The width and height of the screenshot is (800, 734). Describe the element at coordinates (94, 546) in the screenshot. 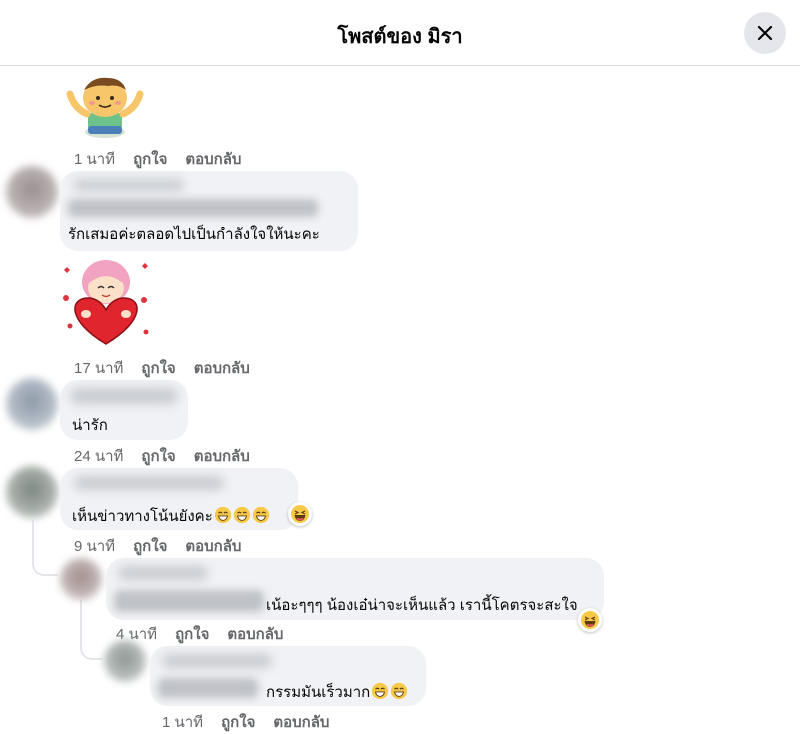

I see `comment-timestamp: 9 นาที` at that location.